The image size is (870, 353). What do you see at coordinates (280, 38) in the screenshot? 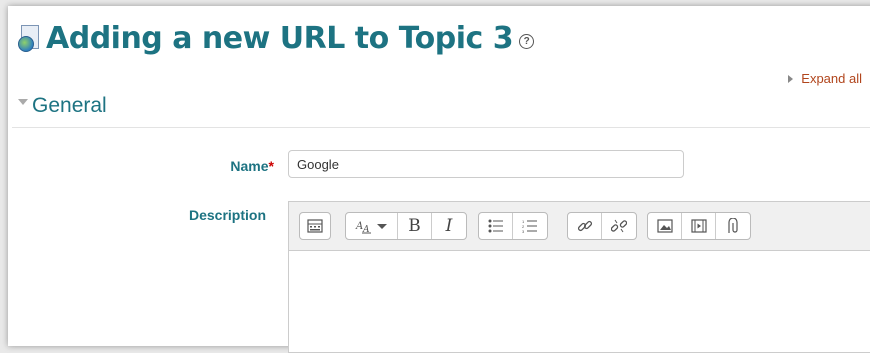
I see `page-title: Adding a new URL to Topic 3` at bounding box center [280, 38].